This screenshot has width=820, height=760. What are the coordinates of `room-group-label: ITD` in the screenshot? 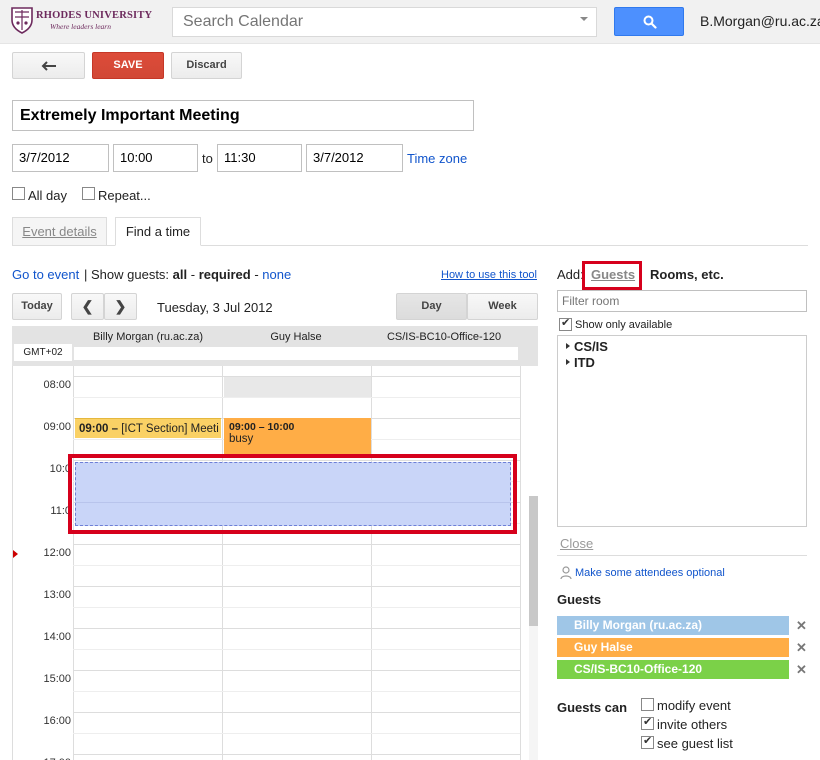 It's located at (584, 362).